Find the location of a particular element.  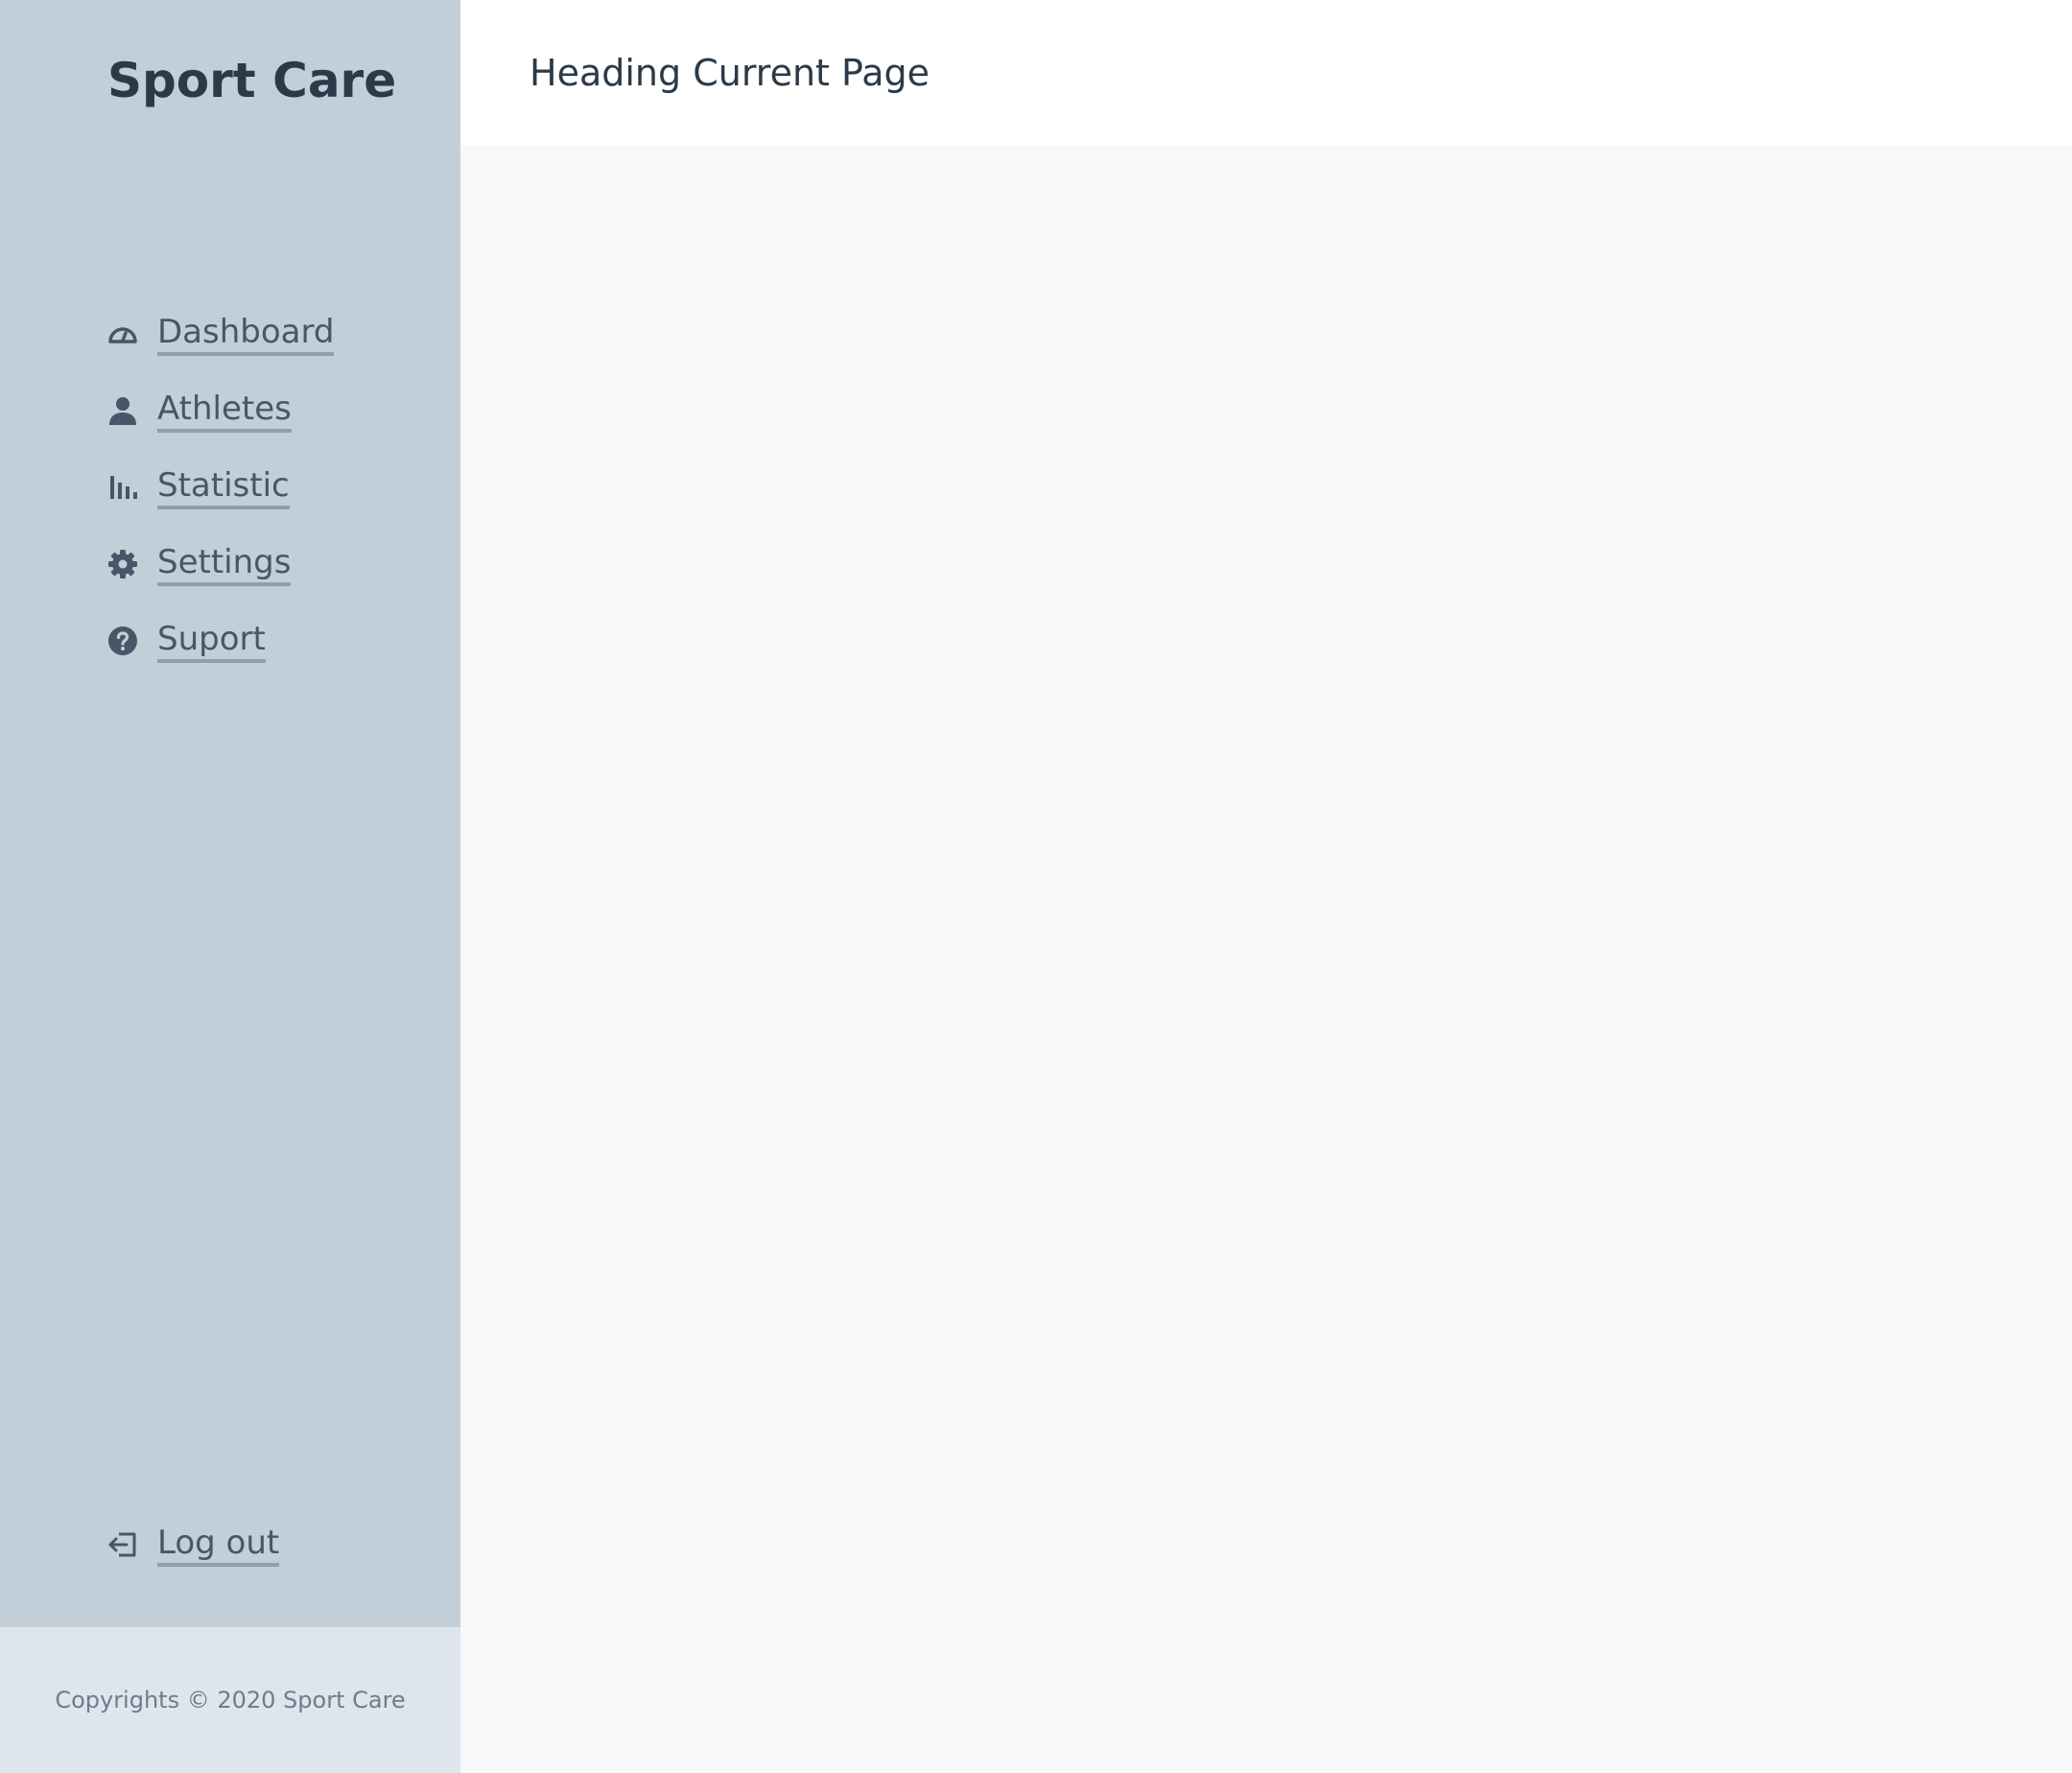

page-title: Heading Current Page is located at coordinates (730, 73).